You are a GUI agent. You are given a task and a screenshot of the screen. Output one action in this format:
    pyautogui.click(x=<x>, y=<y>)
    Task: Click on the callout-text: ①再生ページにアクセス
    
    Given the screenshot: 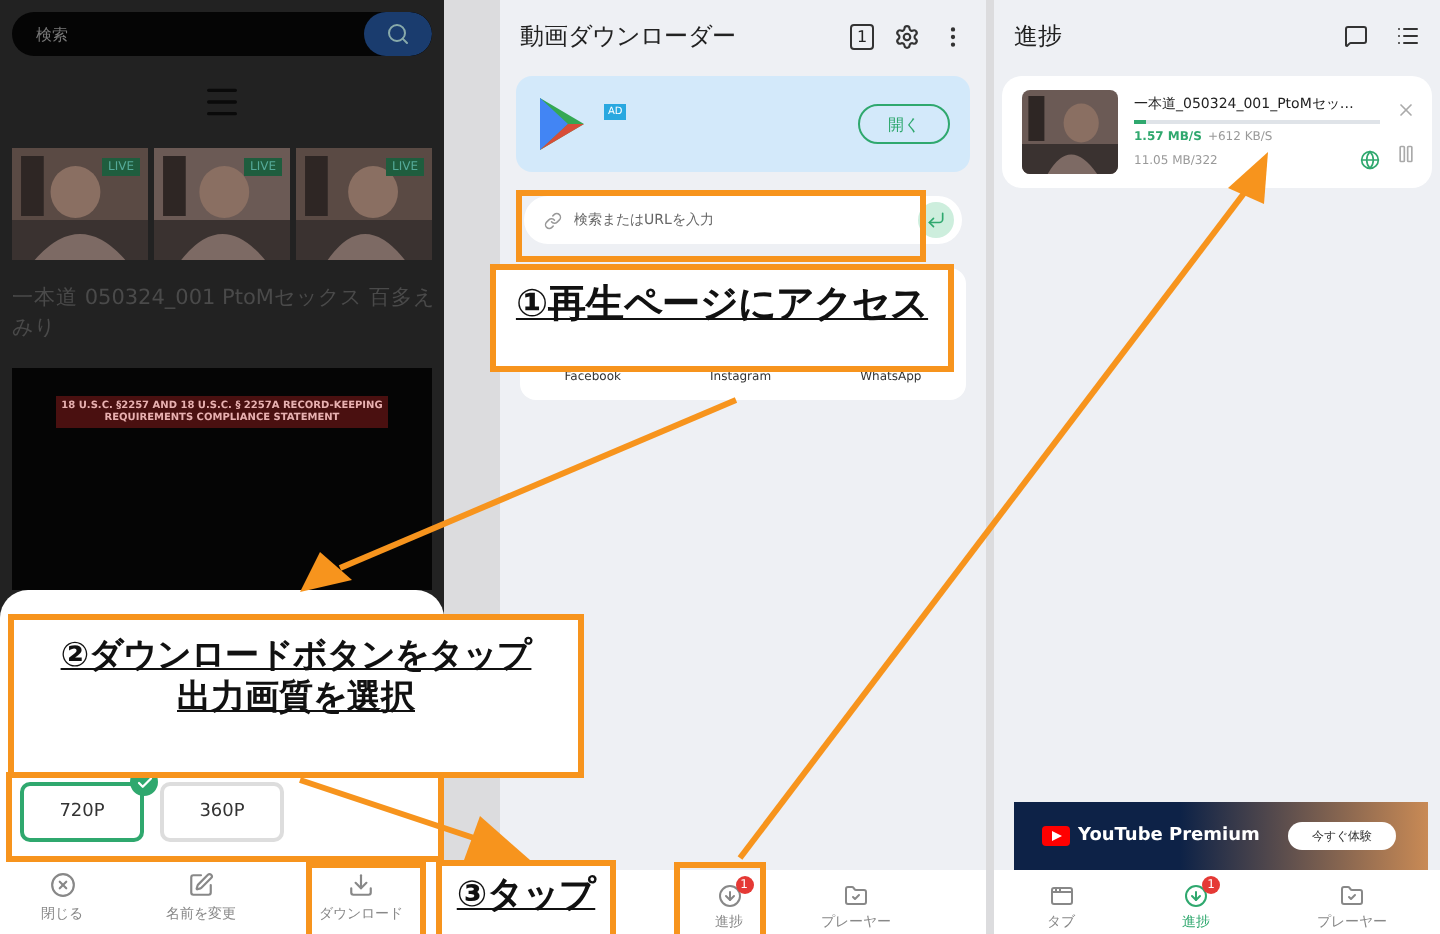 What is the action you would take?
    pyautogui.click(x=722, y=306)
    